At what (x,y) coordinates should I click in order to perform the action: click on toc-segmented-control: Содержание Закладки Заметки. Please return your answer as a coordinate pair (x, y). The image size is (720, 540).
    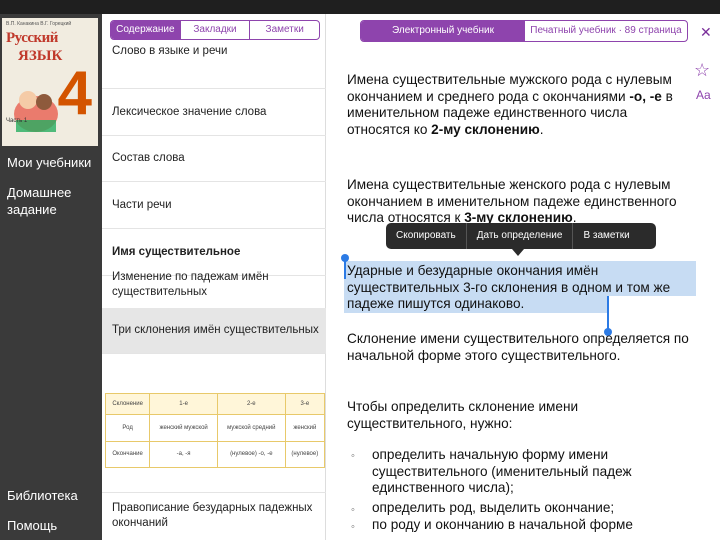
    Looking at the image, I should click on (215, 30).